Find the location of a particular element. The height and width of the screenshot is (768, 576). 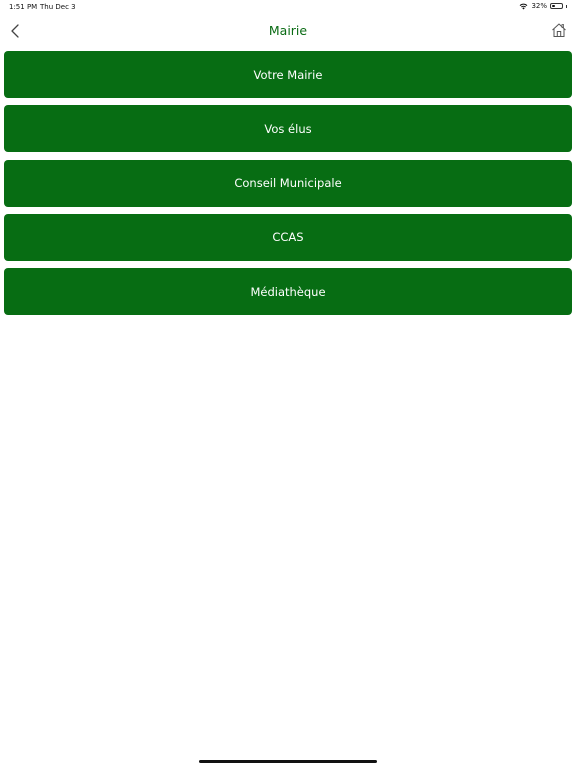

home-button is located at coordinates (559, 30).